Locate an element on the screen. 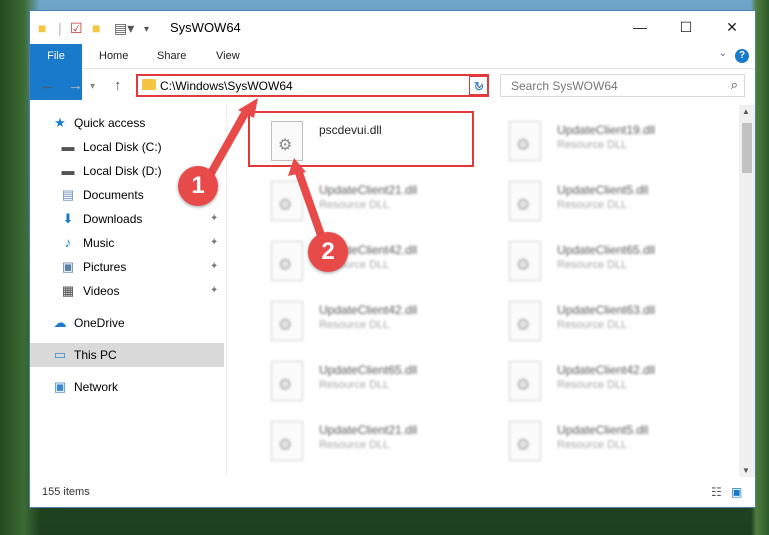  maximize-button: ☐ is located at coordinates (686, 27).